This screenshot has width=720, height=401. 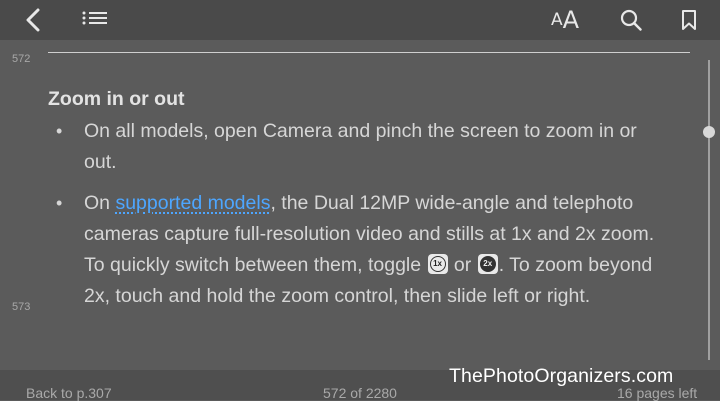 I want to click on watermark: ThePhotoOrganizers.com, so click(x=561, y=376).